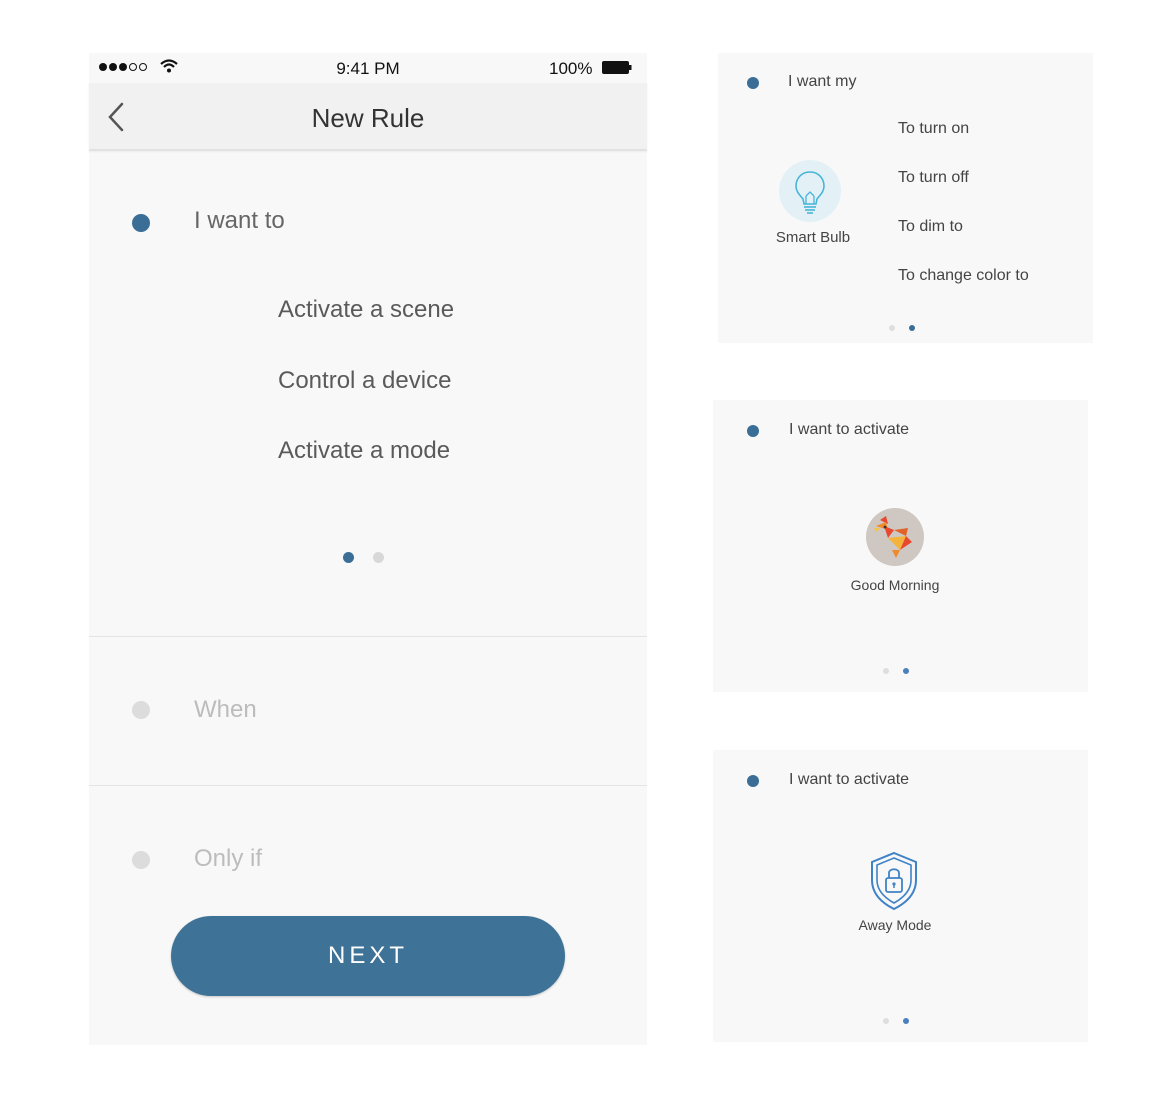  Describe the element at coordinates (368, 68) in the screenshot. I see `status-bar: 9:41 PM 100%` at that location.